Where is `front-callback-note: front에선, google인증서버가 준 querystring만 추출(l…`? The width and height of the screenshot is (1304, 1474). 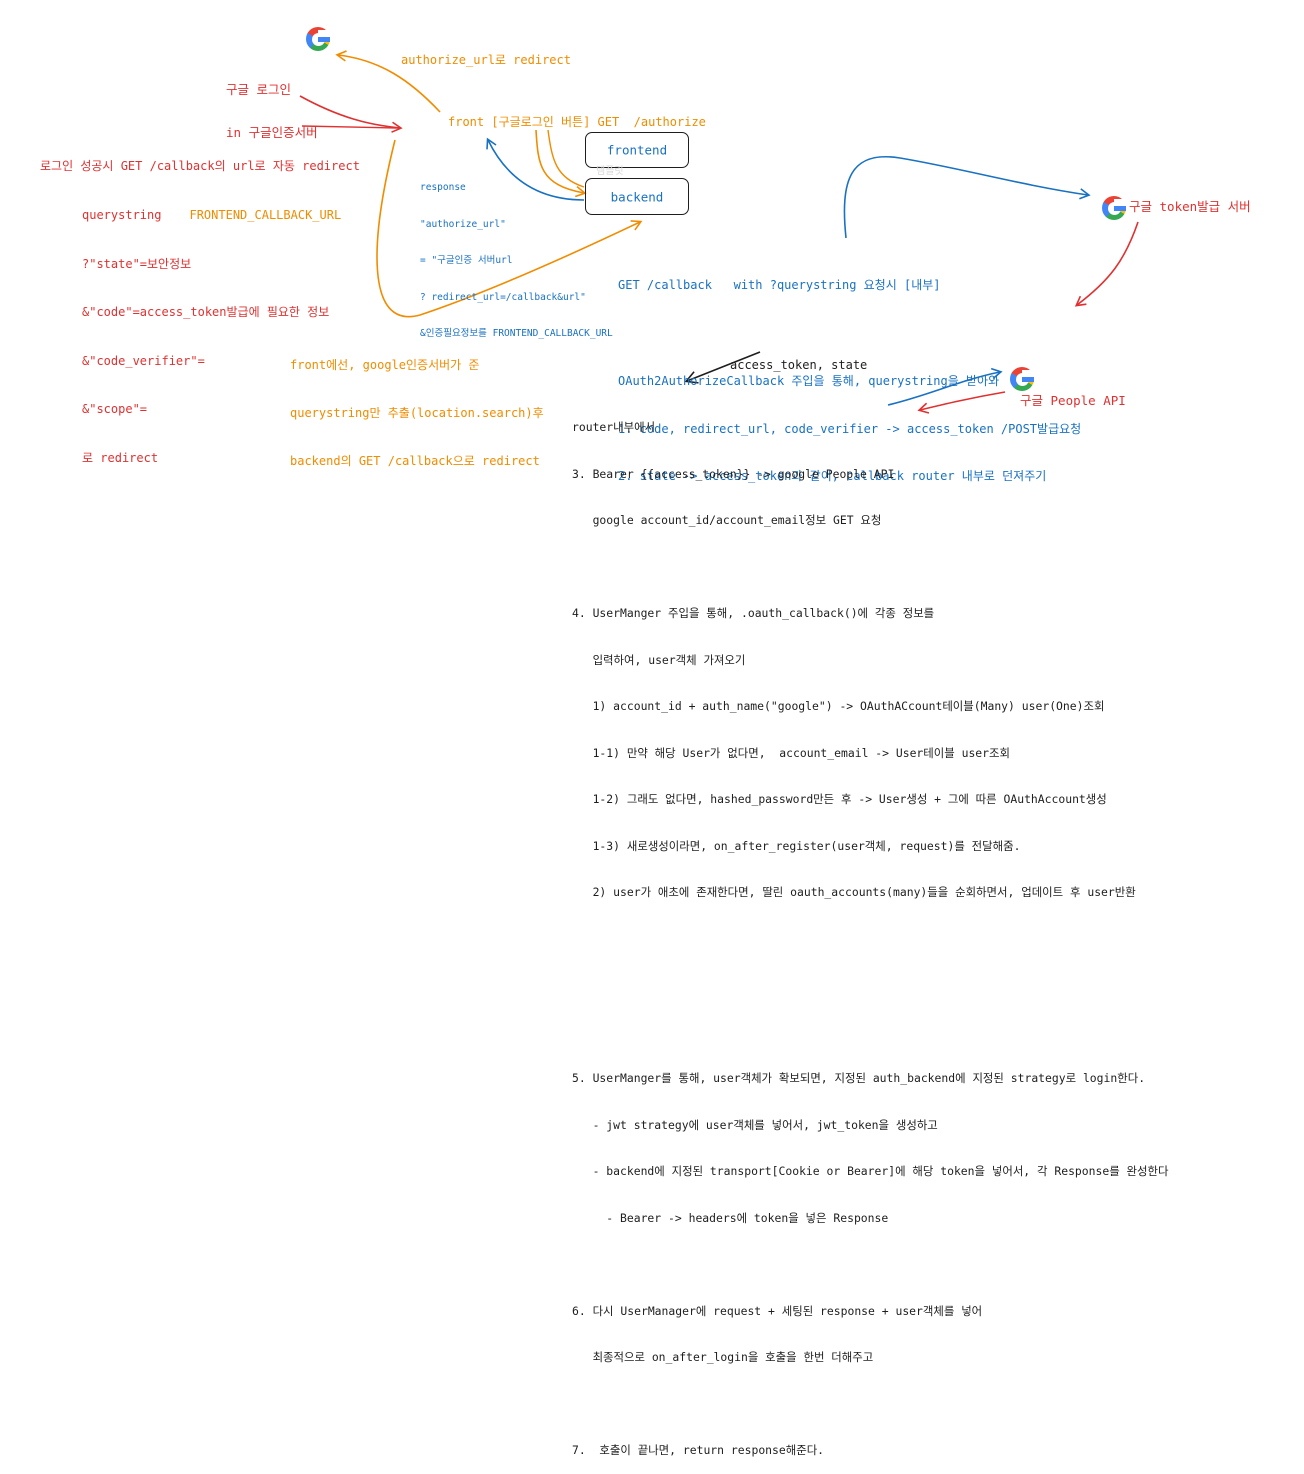 front-callback-note: front에선, google인증서버가 준 querystring만 추출(l… is located at coordinates (417, 412).